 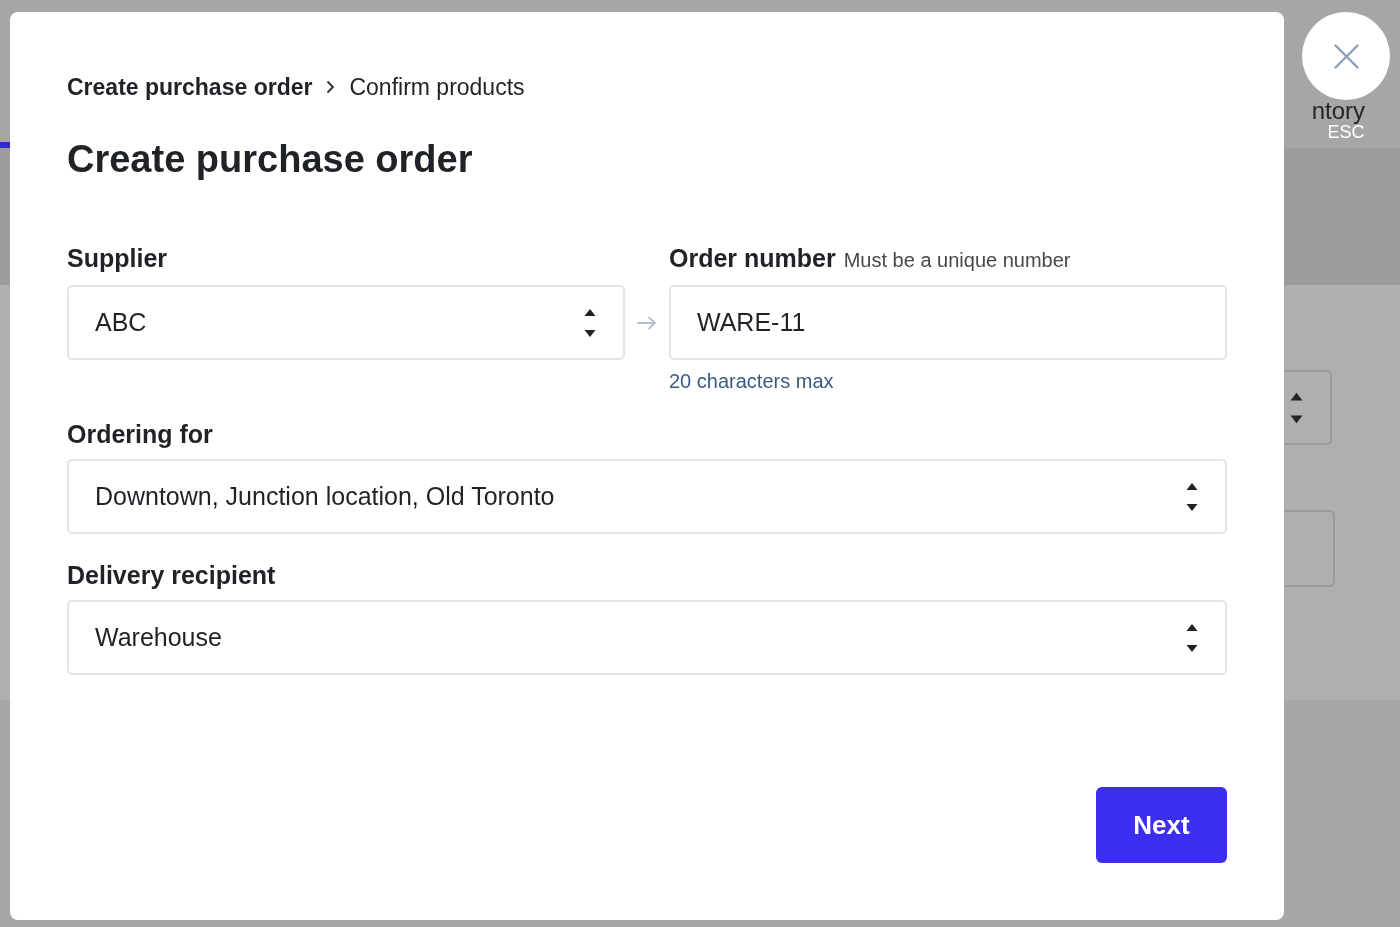 What do you see at coordinates (5, 145) in the screenshot?
I see `tab-underline` at bounding box center [5, 145].